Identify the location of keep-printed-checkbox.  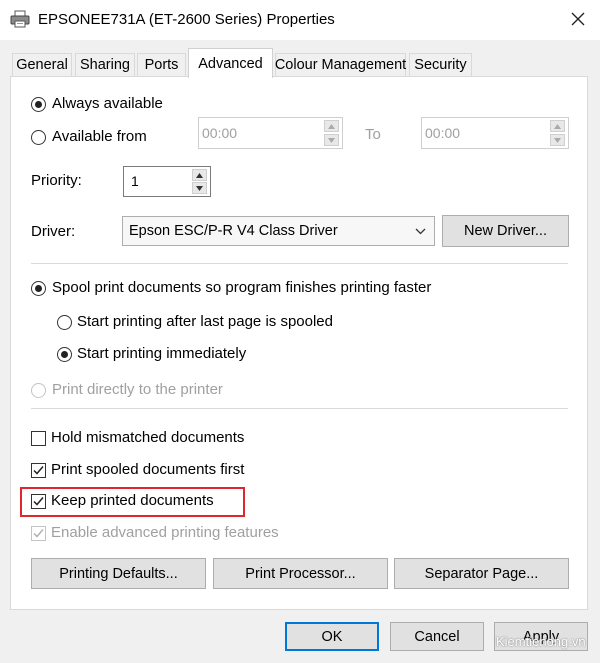
(38, 501).